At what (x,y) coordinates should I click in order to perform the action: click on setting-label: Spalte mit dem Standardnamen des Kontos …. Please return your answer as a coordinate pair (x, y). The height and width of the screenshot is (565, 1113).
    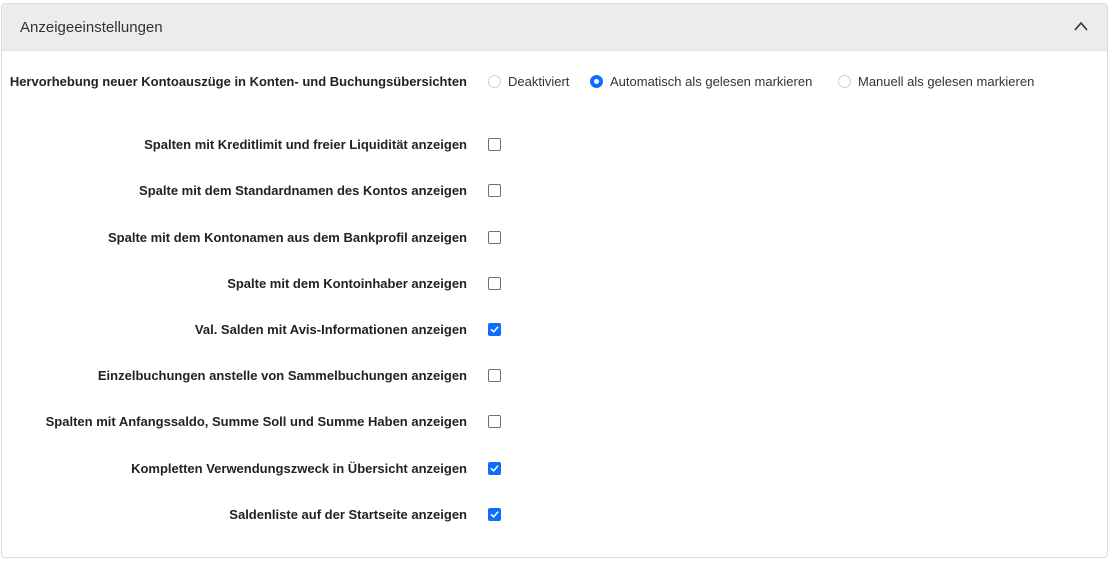
    Looking at the image, I should click on (303, 190).